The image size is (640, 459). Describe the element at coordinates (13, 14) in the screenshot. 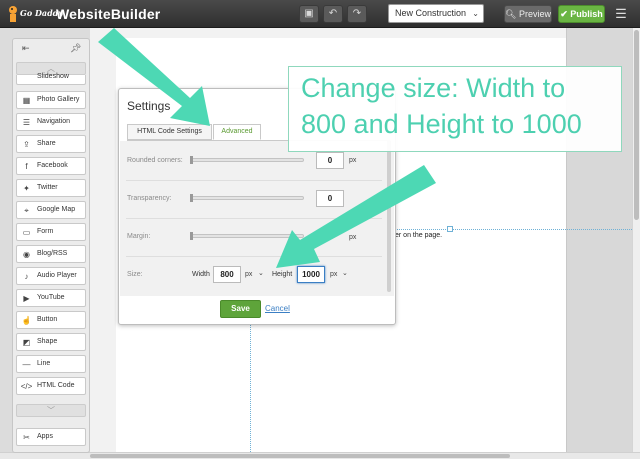

I see `mascot-icon` at that location.